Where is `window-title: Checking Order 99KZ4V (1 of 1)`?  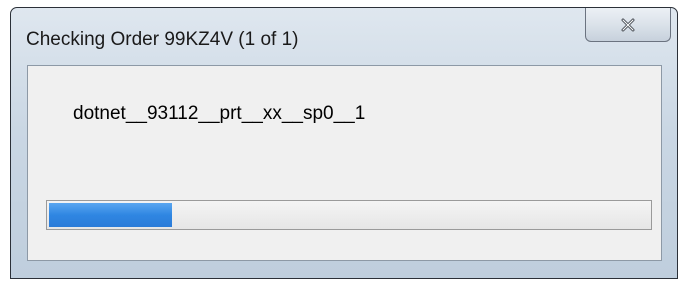 window-title: Checking Order 99KZ4V (1 of 1) is located at coordinates (162, 39).